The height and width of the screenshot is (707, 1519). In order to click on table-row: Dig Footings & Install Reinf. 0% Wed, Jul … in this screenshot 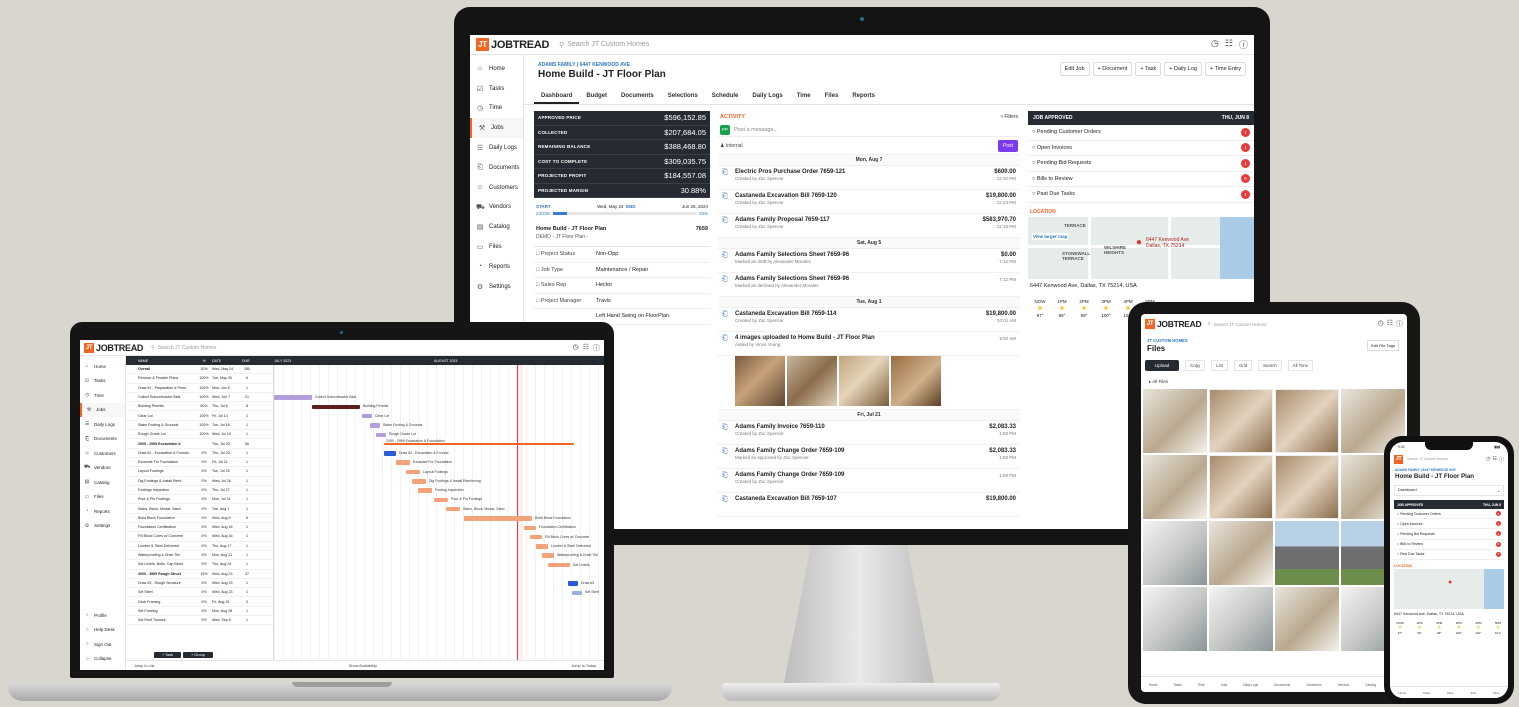, I will do `click(199, 481)`.